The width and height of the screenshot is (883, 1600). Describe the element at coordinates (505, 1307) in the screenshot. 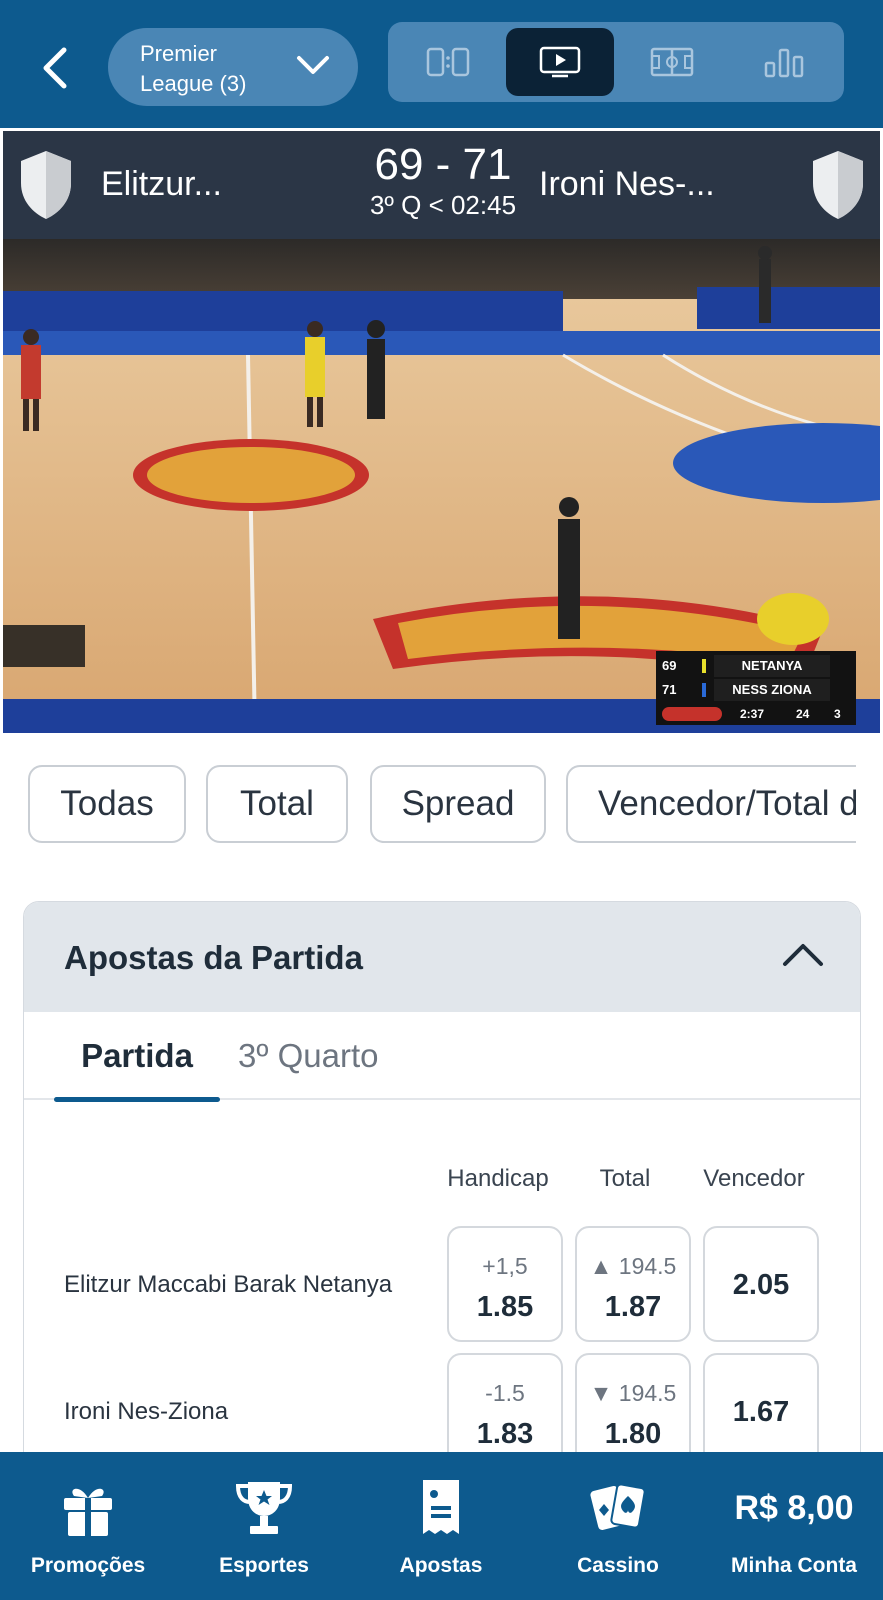

I see `odd-price: 1.85` at that location.